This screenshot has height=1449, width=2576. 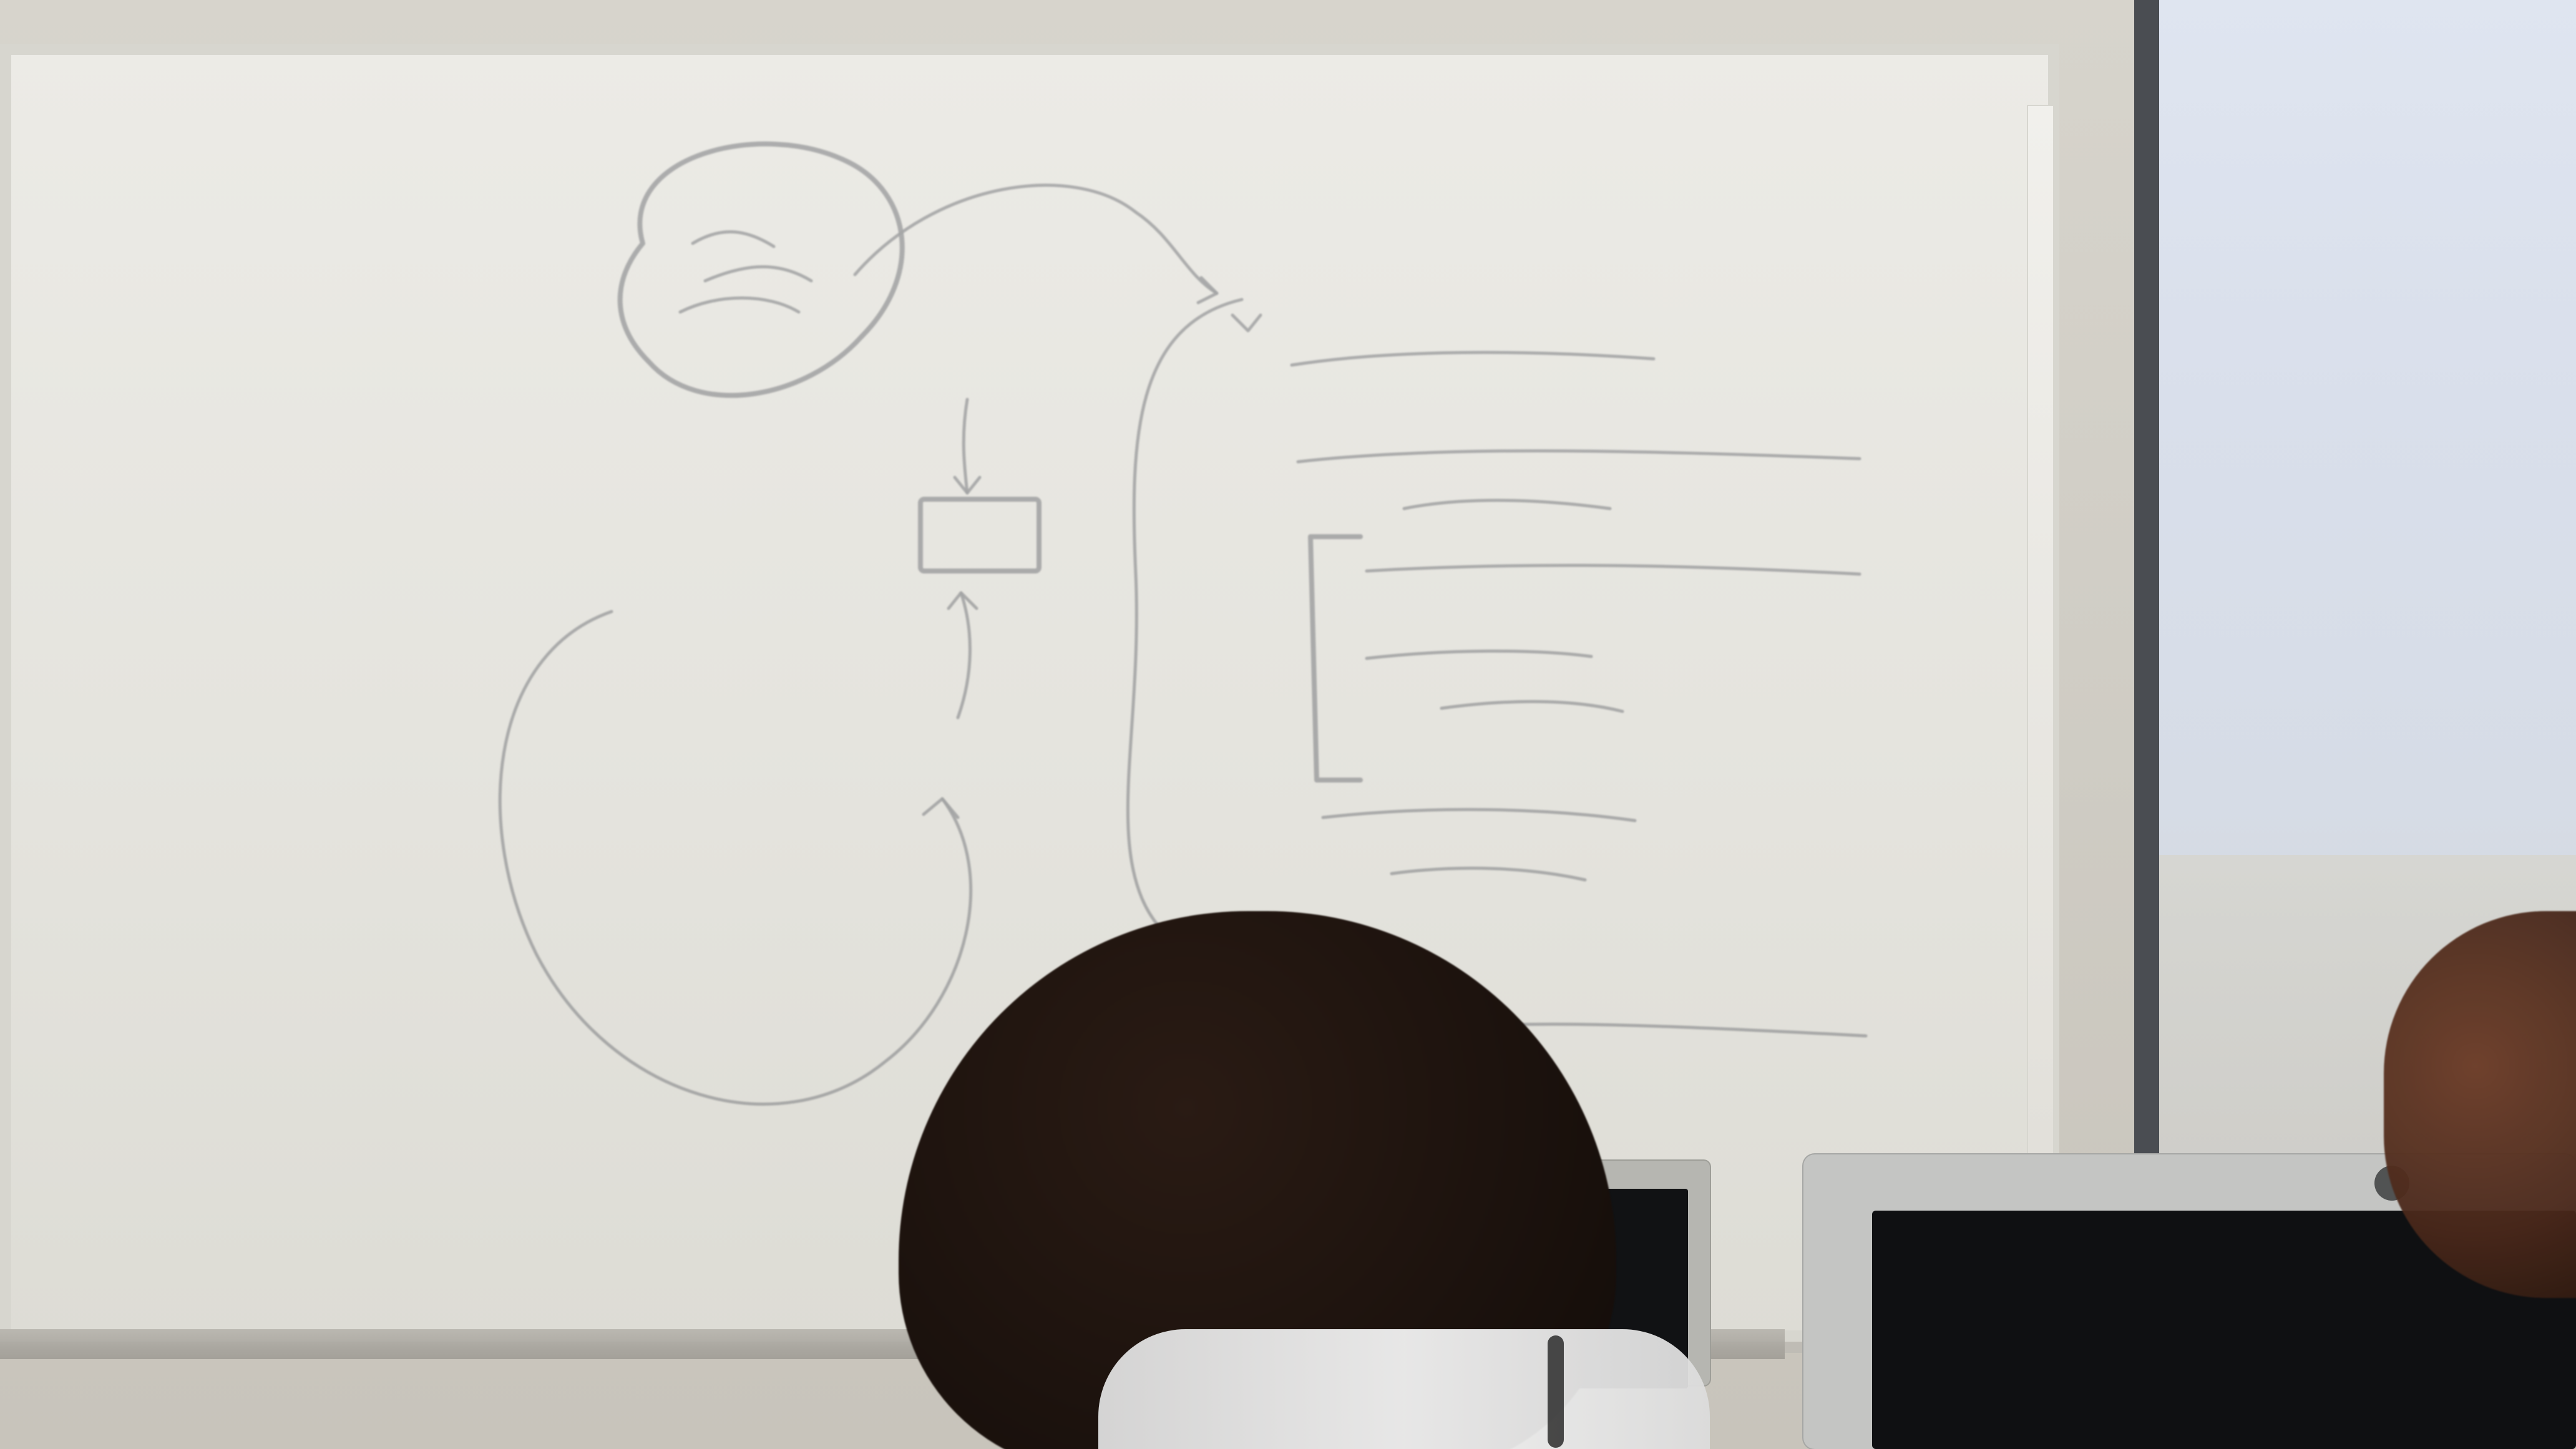 What do you see at coordinates (1556, 1391) in the screenshot?
I see `bag-strap` at bounding box center [1556, 1391].